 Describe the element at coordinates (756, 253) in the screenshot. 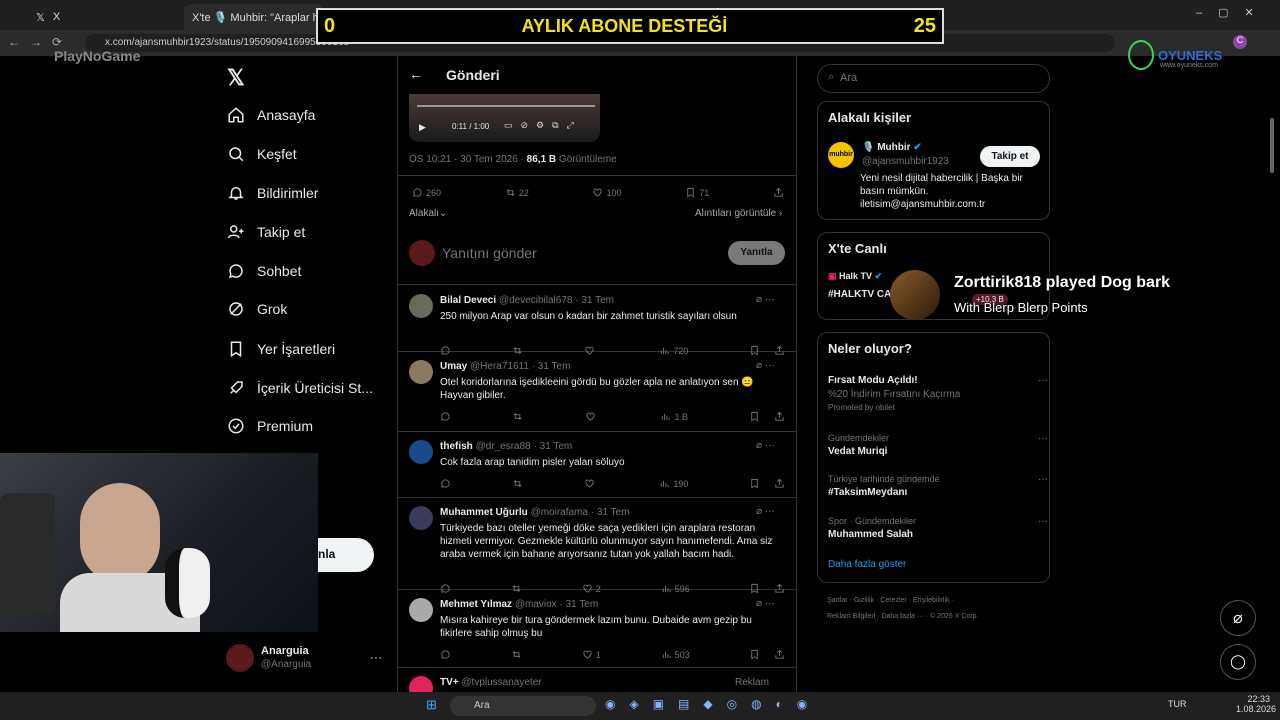

I see `reply-button: Yanıtla` at that location.